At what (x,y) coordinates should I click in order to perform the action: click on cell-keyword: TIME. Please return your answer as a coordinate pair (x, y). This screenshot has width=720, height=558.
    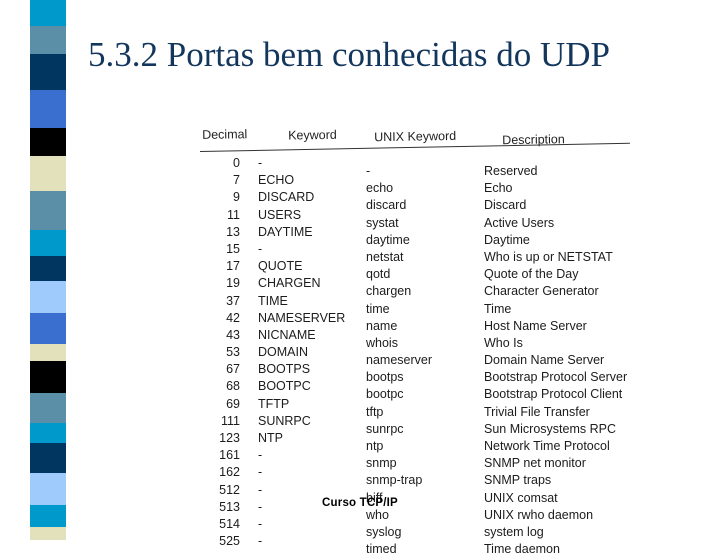
    Looking at the image, I should click on (273, 300).